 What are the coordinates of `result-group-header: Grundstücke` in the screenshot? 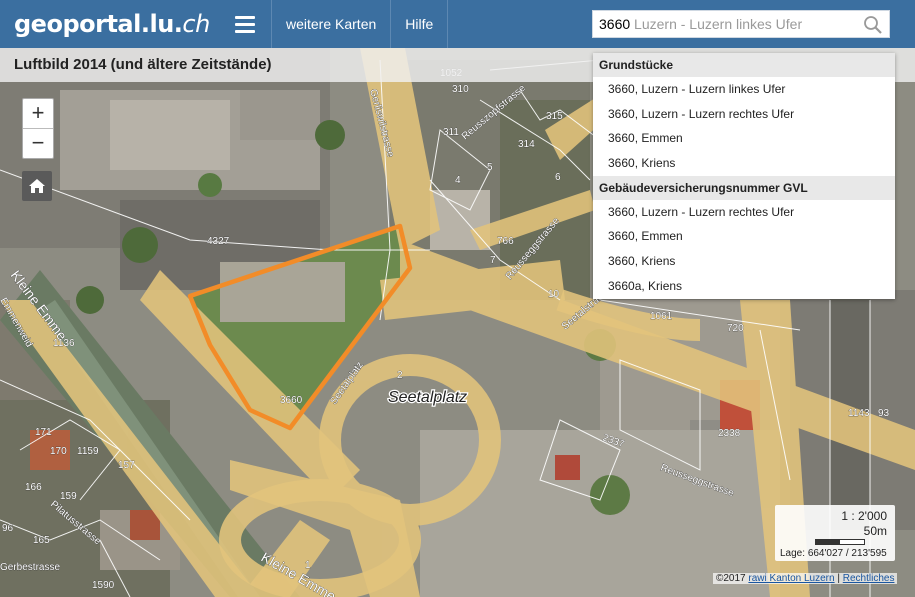 It's located at (744, 65).